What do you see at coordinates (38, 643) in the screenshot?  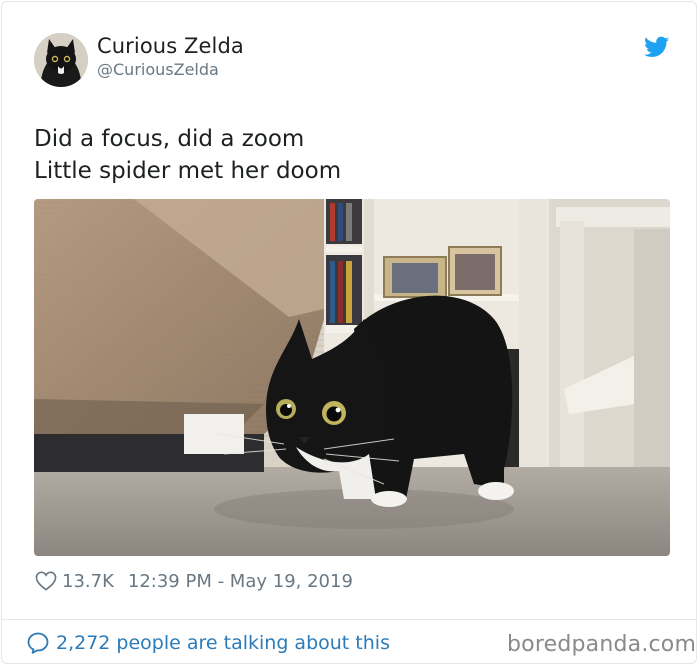 I see `speech-bubble-icon` at bounding box center [38, 643].